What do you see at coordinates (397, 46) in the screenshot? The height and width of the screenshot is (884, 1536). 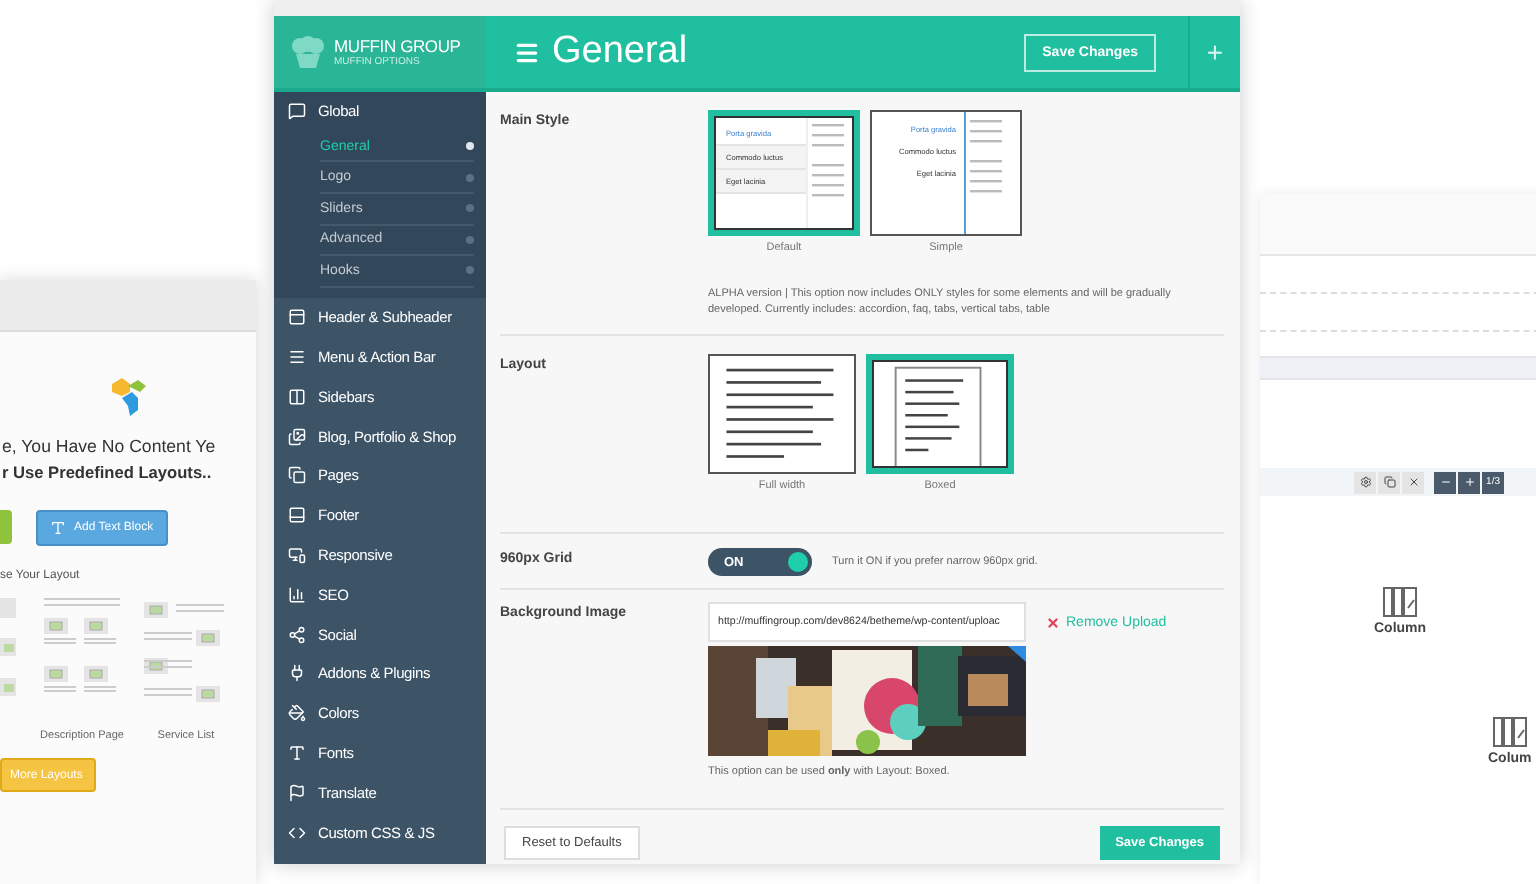 I see `brand-name: MUFFIN GROUP` at bounding box center [397, 46].